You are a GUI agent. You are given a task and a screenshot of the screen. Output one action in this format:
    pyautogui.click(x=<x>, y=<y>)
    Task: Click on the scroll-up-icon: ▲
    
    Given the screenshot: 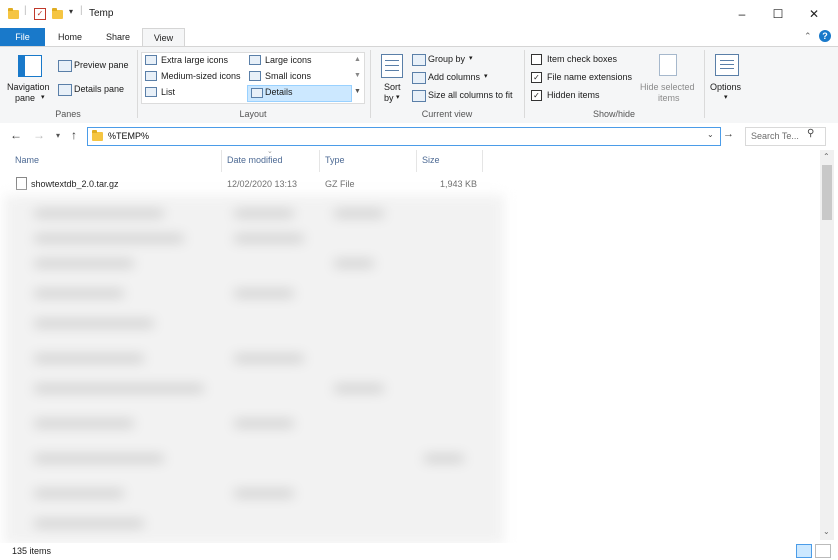 What is the action you would take?
    pyautogui.click(x=357, y=59)
    